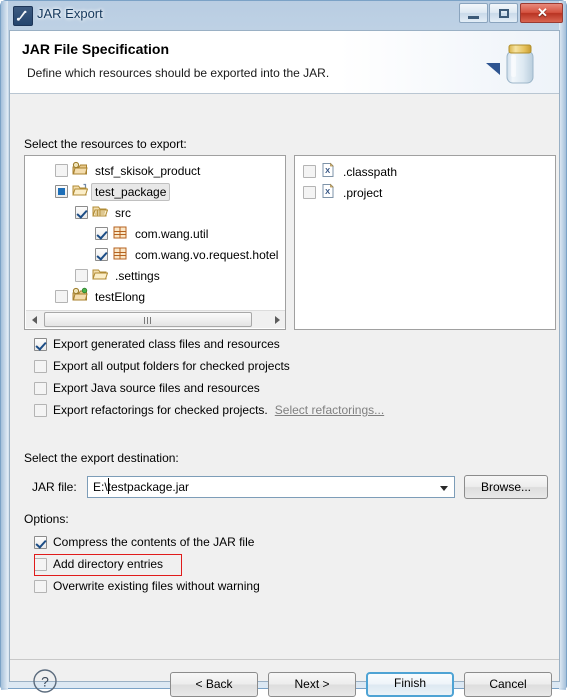 This screenshot has height=697, width=567. I want to click on option-compress-contents: Compress the contents of the JAR file, so click(144, 542).